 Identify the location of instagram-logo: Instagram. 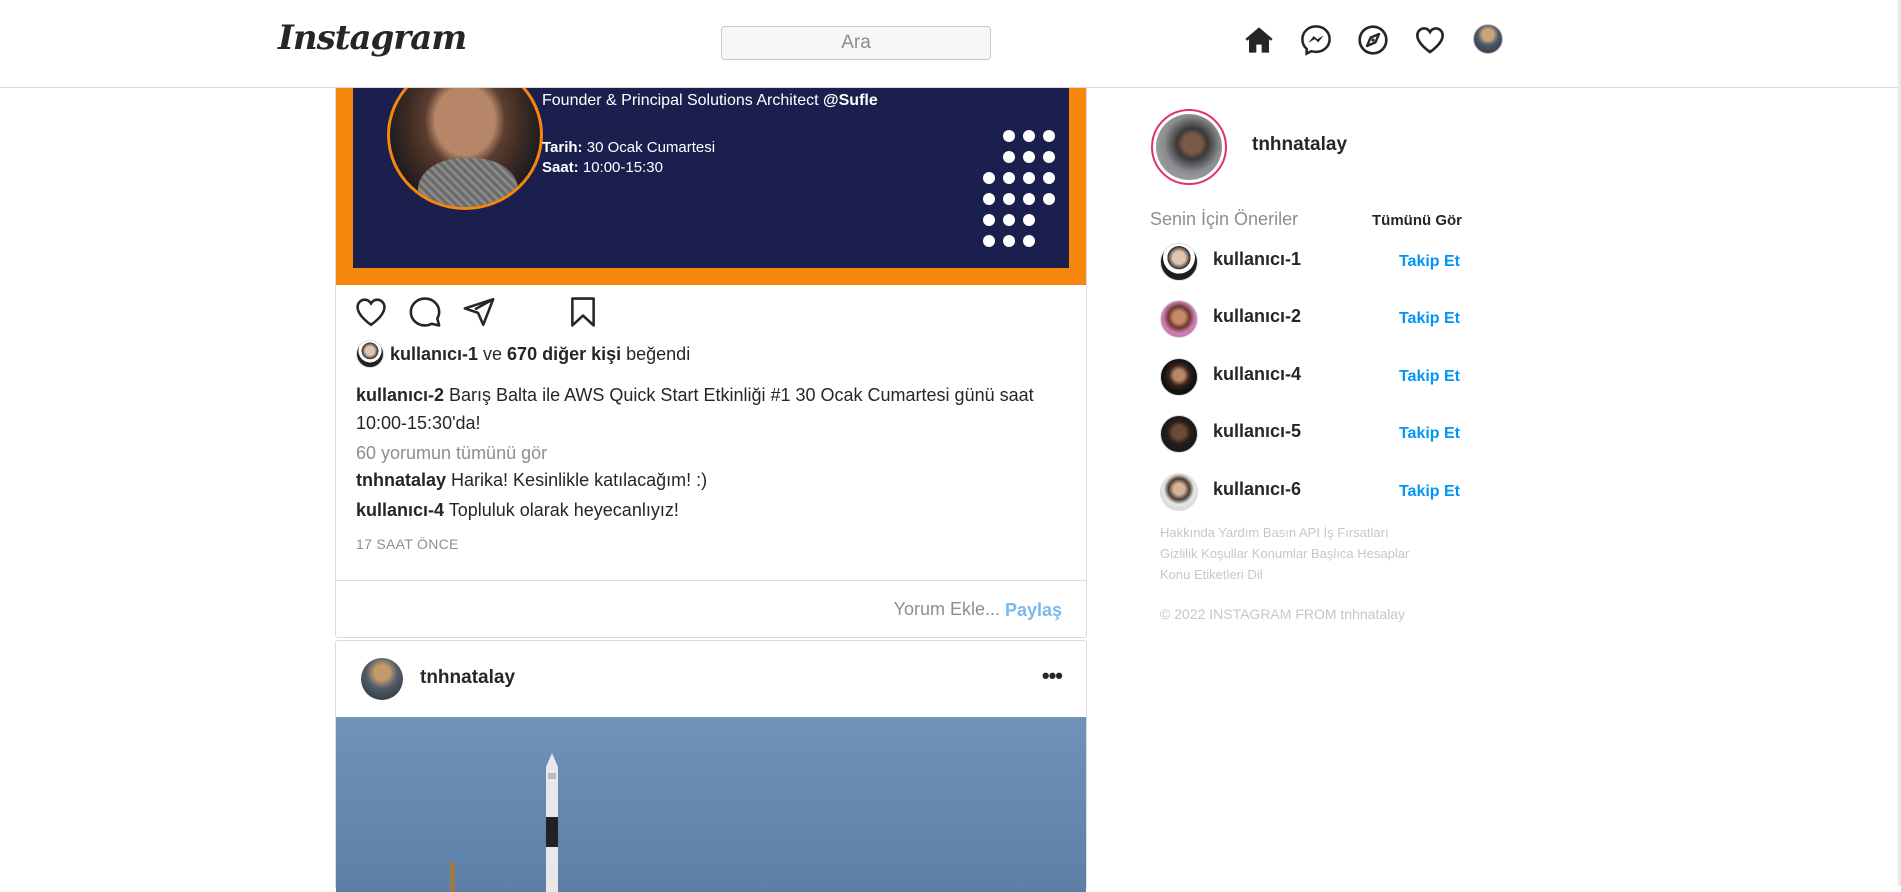
(372, 38).